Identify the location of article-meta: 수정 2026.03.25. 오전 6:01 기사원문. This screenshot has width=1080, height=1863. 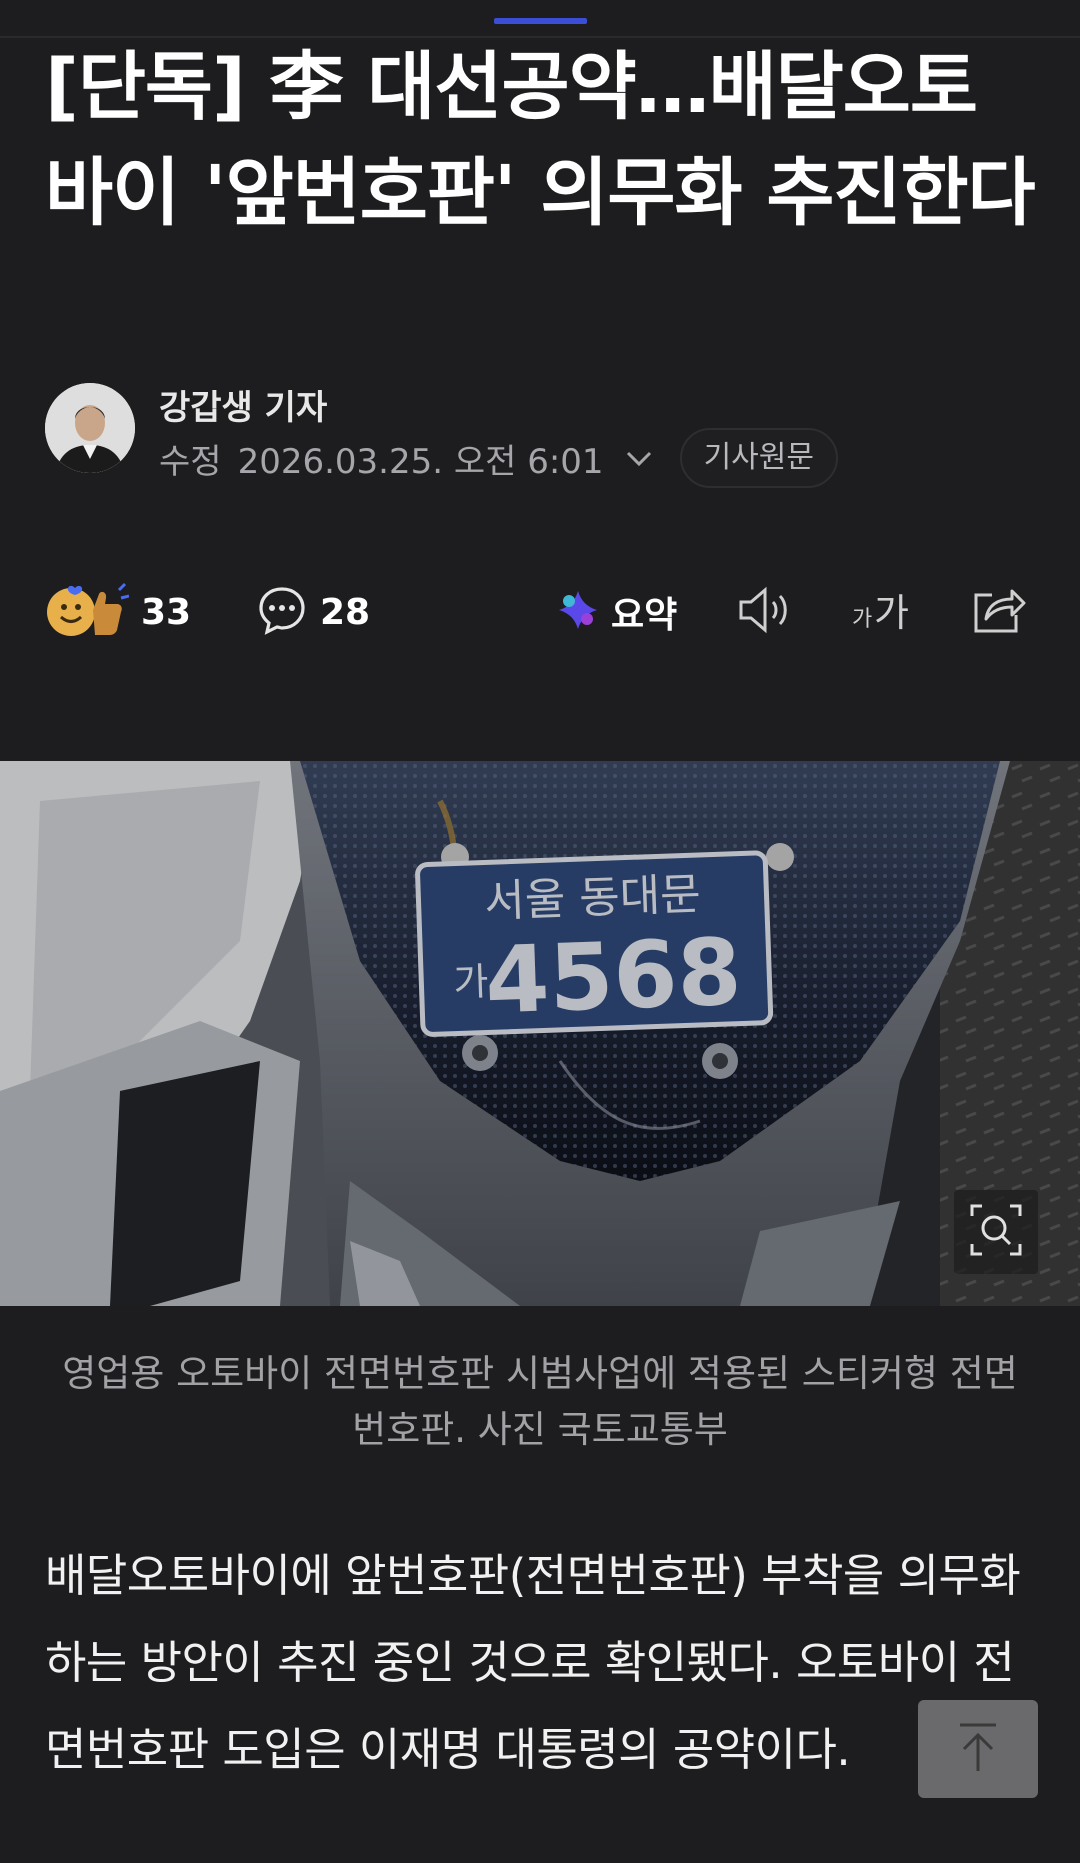
(498, 458).